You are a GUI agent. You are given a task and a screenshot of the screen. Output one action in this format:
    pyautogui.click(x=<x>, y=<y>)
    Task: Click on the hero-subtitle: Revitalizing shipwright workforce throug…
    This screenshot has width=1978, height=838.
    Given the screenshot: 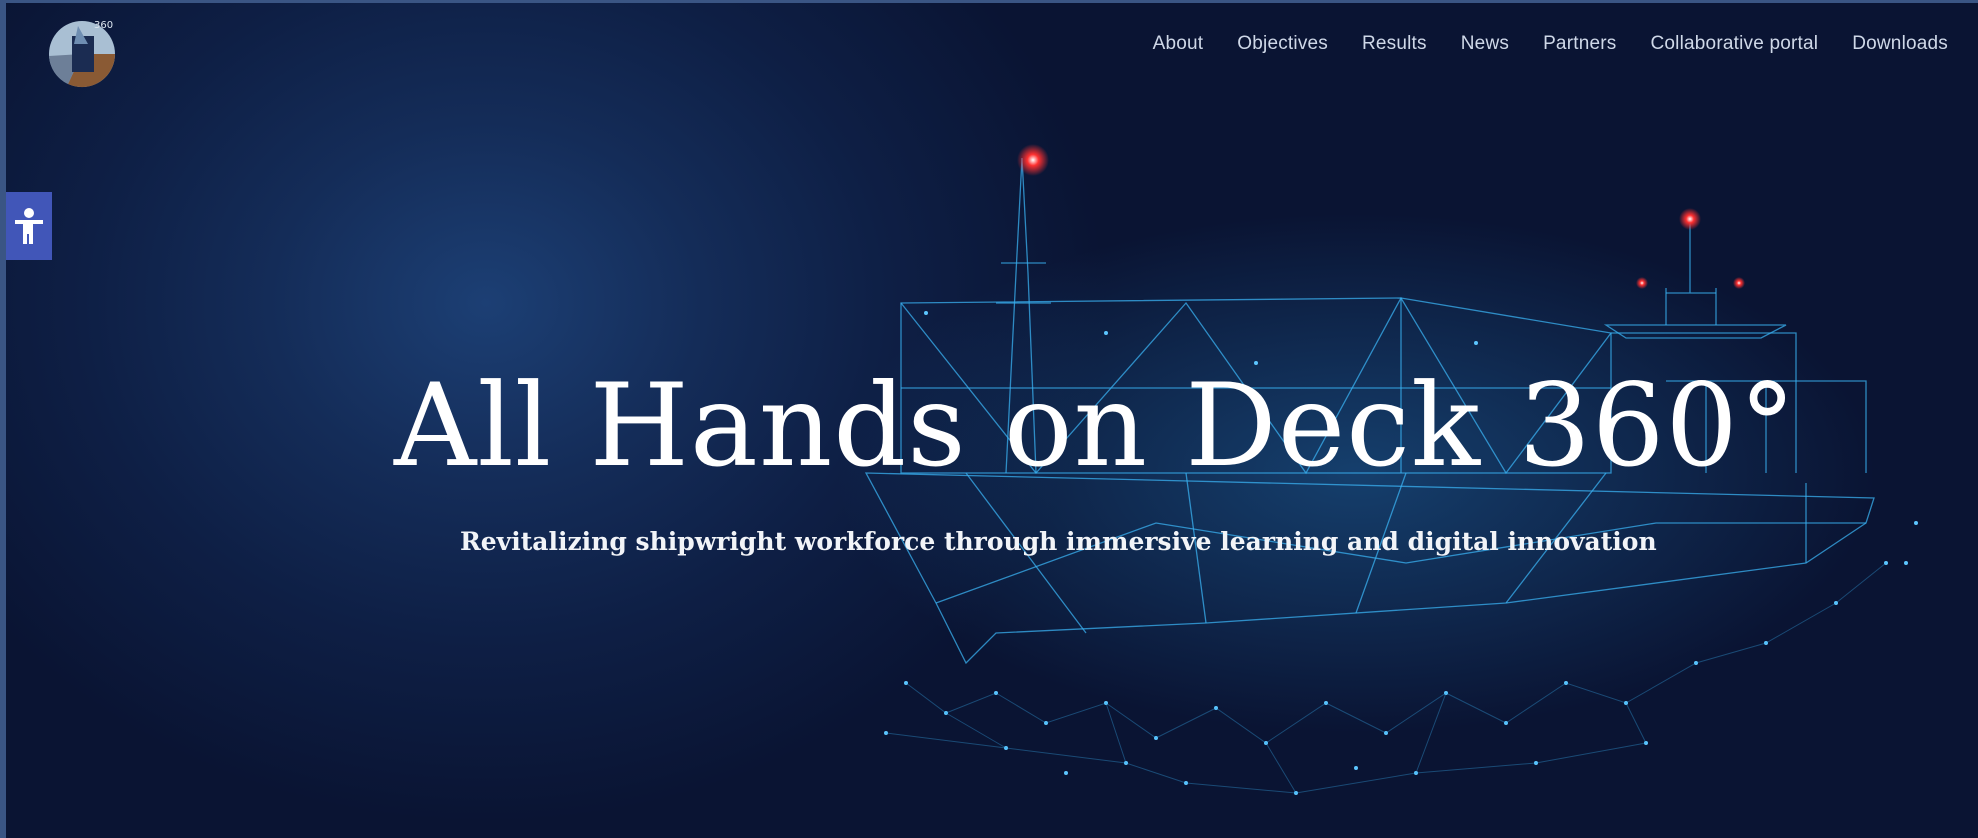 What is the action you would take?
    pyautogui.click(x=1058, y=541)
    